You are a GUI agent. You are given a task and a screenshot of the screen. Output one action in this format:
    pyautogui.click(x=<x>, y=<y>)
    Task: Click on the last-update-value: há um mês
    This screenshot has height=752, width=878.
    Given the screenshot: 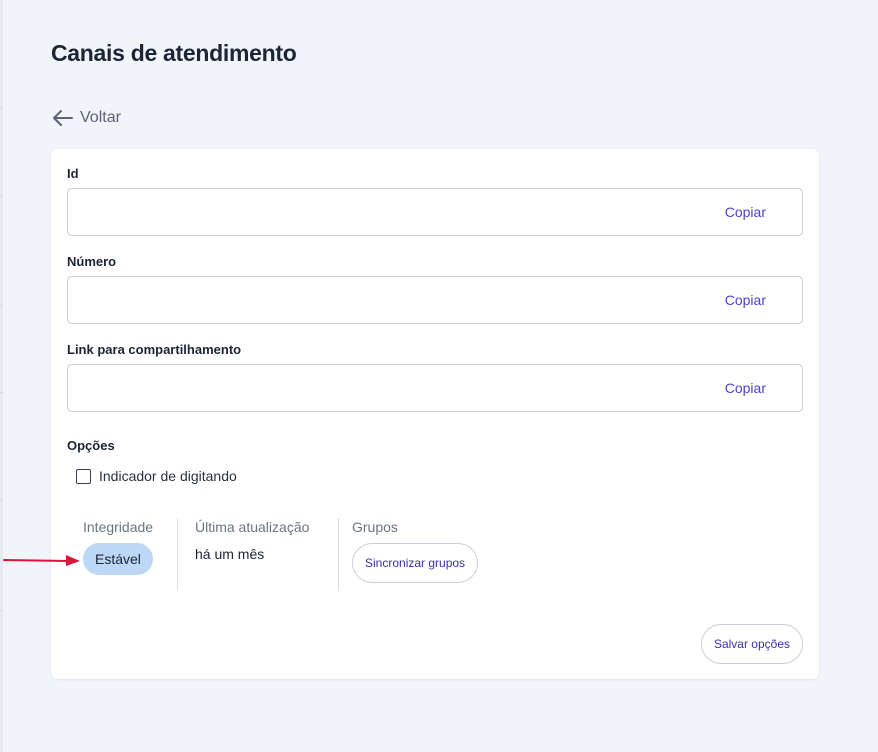 What is the action you would take?
    pyautogui.click(x=230, y=554)
    